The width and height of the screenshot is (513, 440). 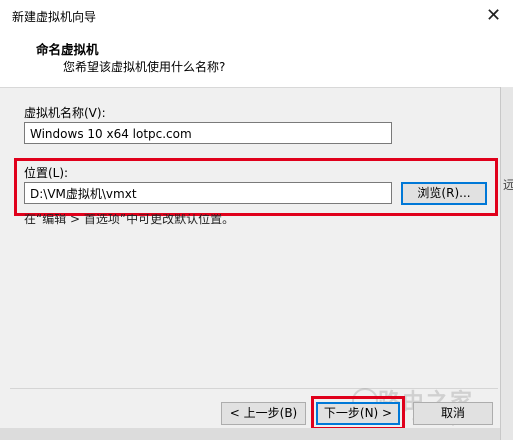 What do you see at coordinates (208, 133) in the screenshot?
I see `vm-name-input: Windows 10 x64 lotpc.com` at bounding box center [208, 133].